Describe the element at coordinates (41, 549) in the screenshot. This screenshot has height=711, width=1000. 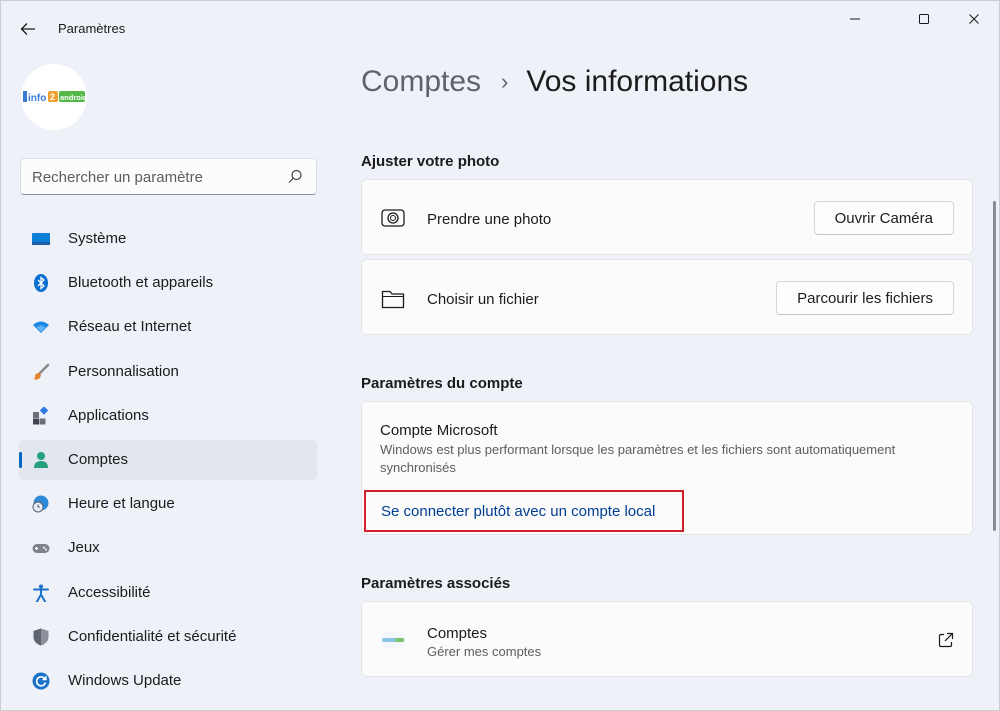
I see `gamepad-icon` at that location.